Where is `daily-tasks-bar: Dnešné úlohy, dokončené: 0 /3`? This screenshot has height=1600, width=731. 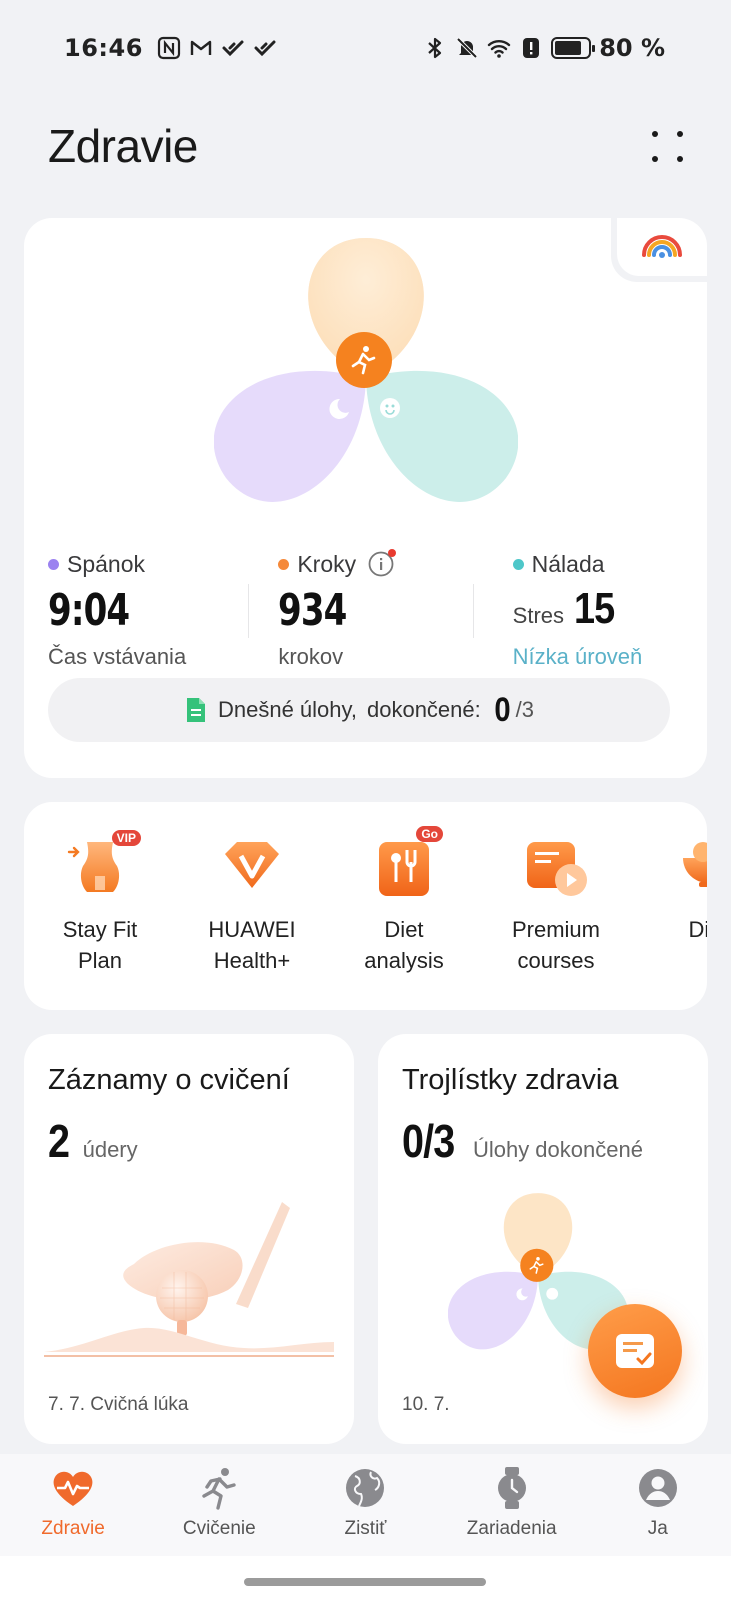 daily-tasks-bar: Dnešné úlohy, dokončené: 0 /3 is located at coordinates (359, 710).